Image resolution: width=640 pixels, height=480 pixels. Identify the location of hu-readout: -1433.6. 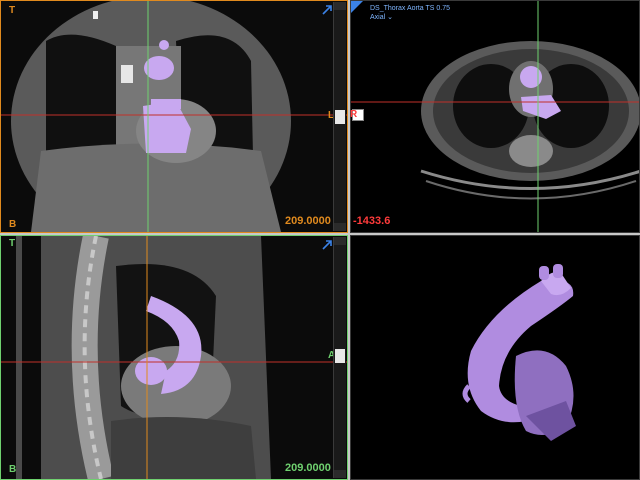
(372, 221).